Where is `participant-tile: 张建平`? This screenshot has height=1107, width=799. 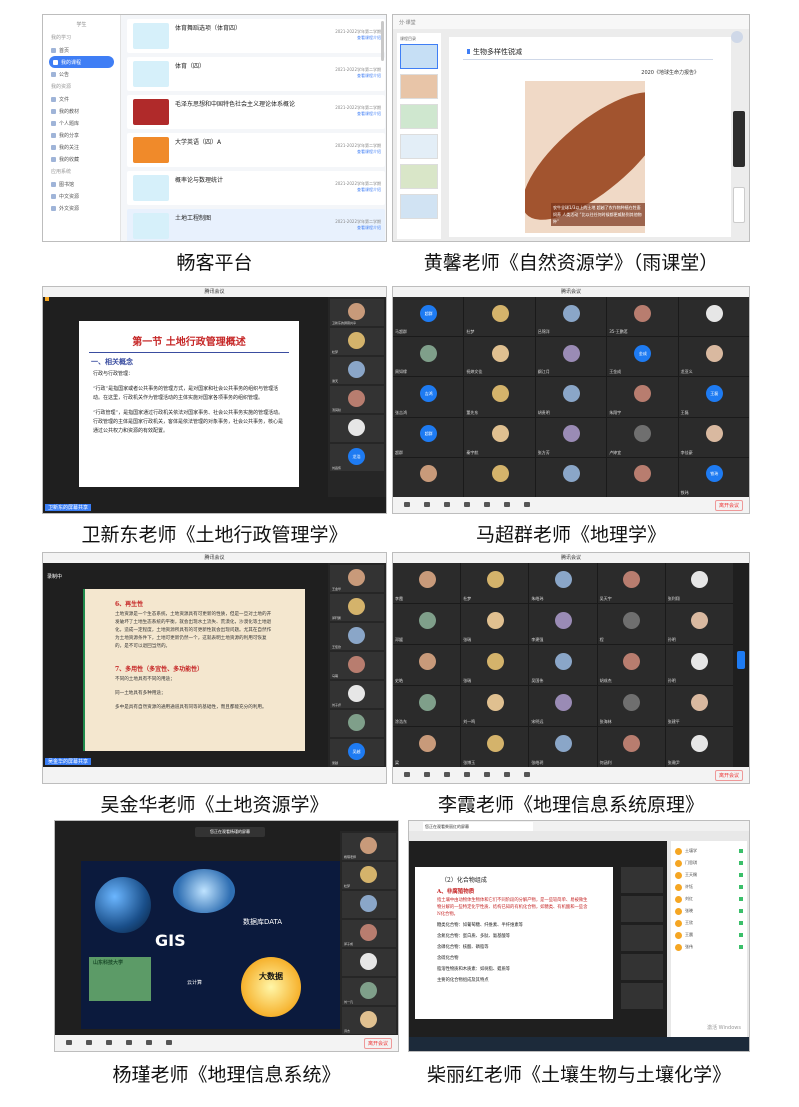
participant-tile: 张建平 is located at coordinates (699, 706).